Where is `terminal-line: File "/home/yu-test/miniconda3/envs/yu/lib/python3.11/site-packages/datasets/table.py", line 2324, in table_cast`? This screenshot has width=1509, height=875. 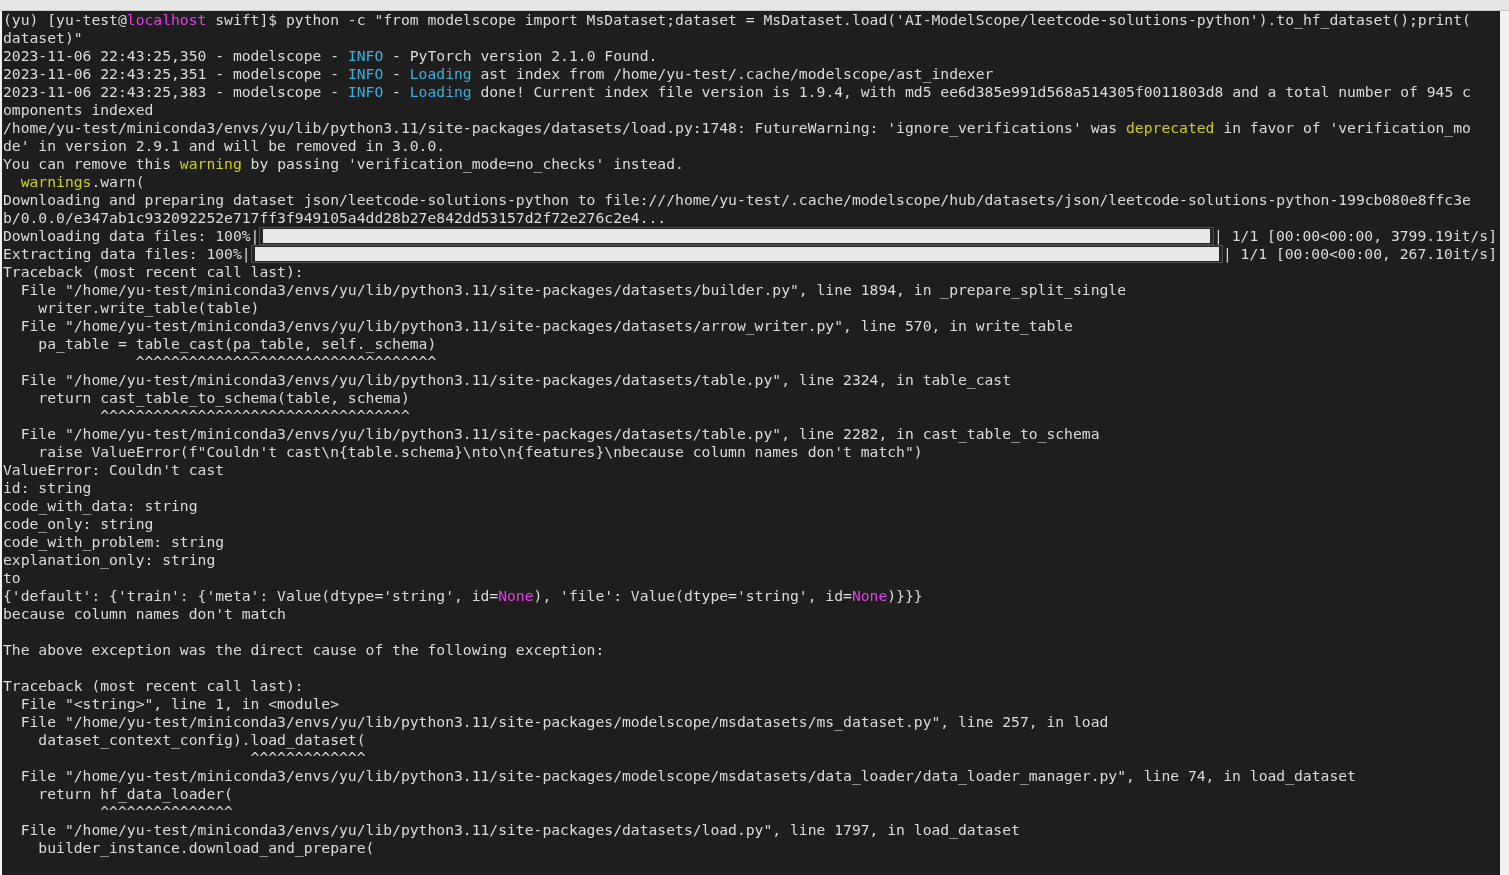 terminal-line: File "/home/yu-test/miniconda3/envs/yu/lib/python3.11/site-packages/datasets/table.py", line 2324, in table_cast is located at coordinates (516, 380).